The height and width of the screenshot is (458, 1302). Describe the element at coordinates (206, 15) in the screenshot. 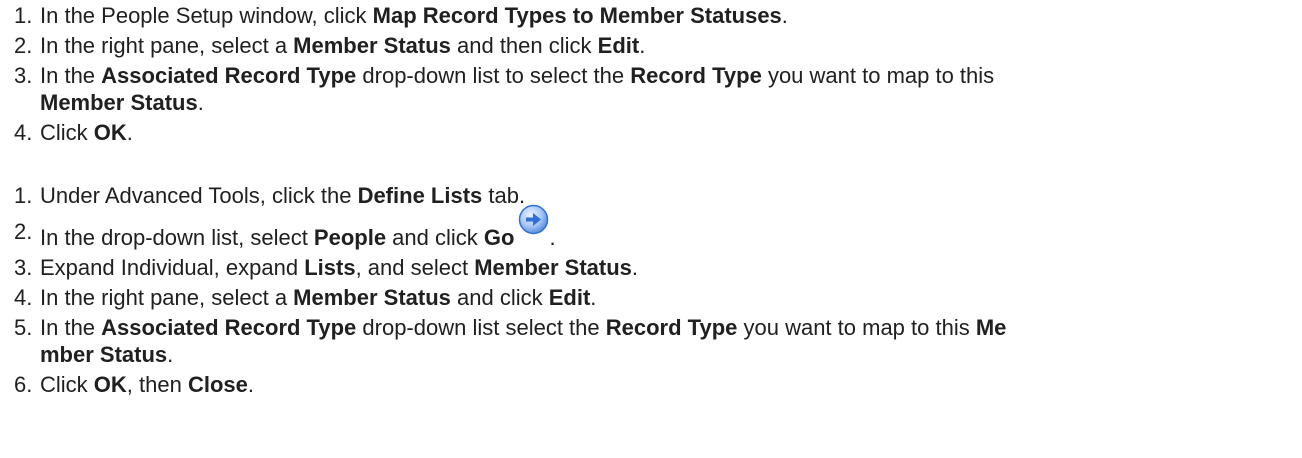

I see `step-text: In the People Setup window, click` at that location.